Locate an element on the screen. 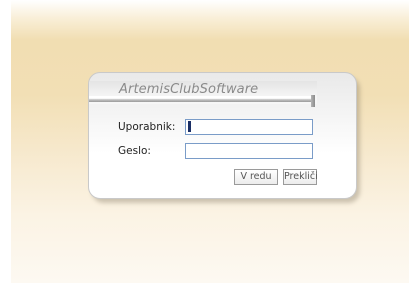 This screenshot has width=419, height=283. ok-button: V redu is located at coordinates (256, 177).